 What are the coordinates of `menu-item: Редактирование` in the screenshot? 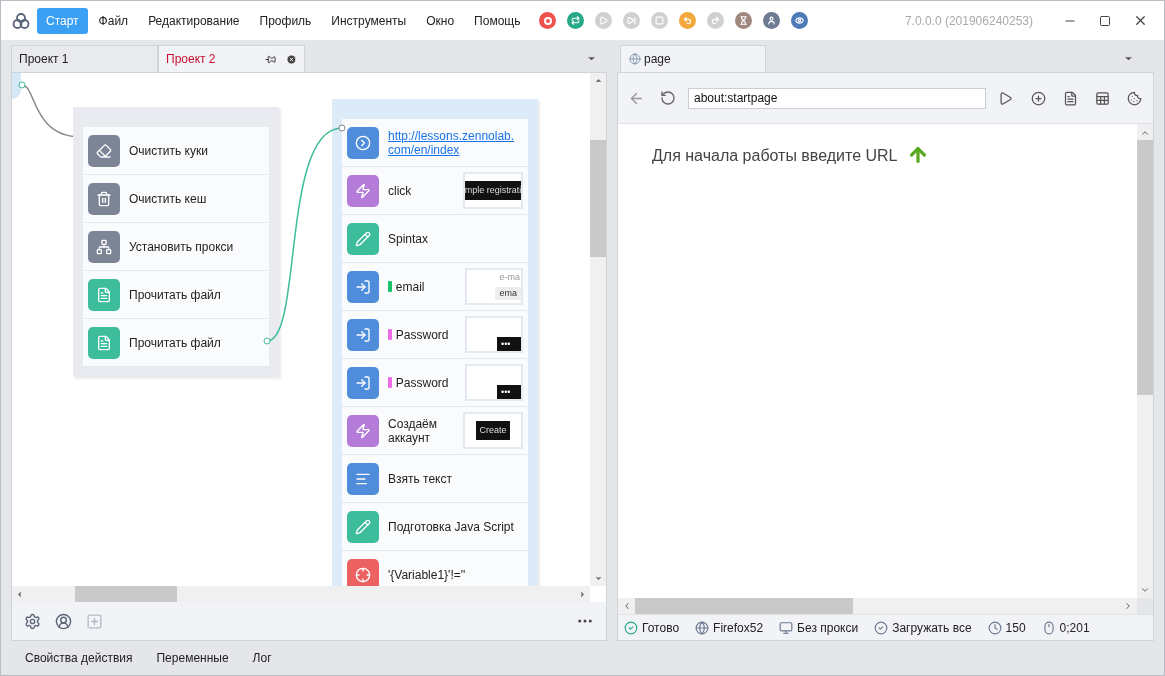 It's located at (194, 20).